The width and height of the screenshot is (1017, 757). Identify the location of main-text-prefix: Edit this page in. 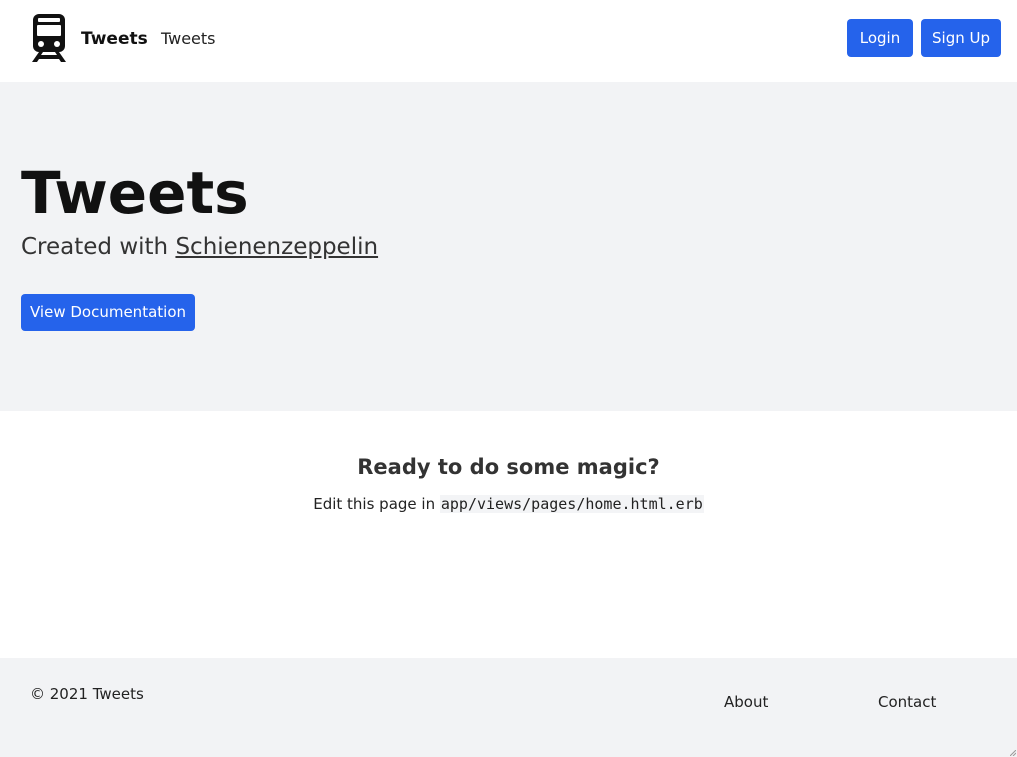
(376, 504).